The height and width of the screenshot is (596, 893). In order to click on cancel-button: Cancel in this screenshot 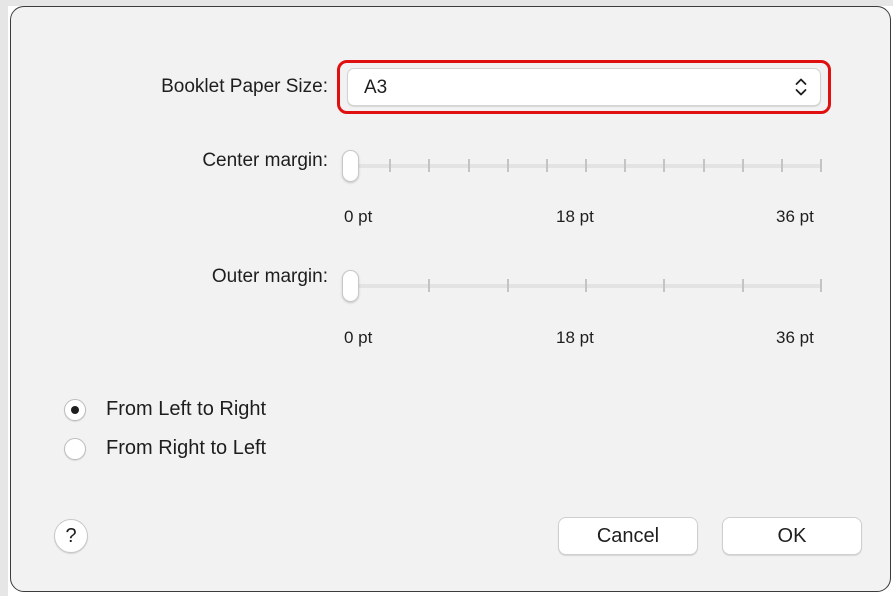, I will do `click(628, 536)`.